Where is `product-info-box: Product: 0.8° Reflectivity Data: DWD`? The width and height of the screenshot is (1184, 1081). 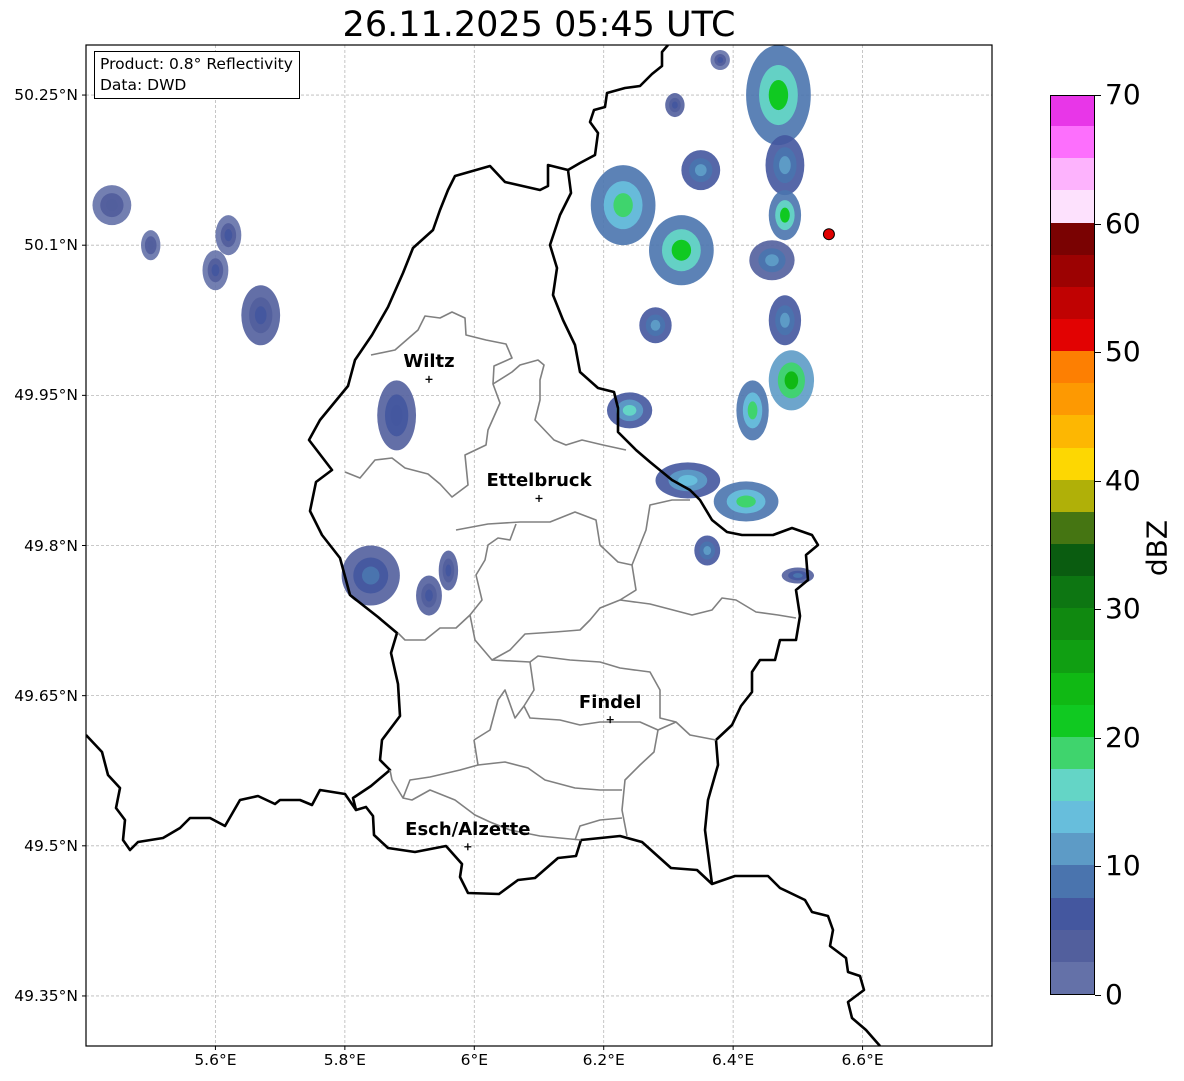
product-info-box: Product: 0.8° Reflectivity Data: DWD is located at coordinates (197, 75).